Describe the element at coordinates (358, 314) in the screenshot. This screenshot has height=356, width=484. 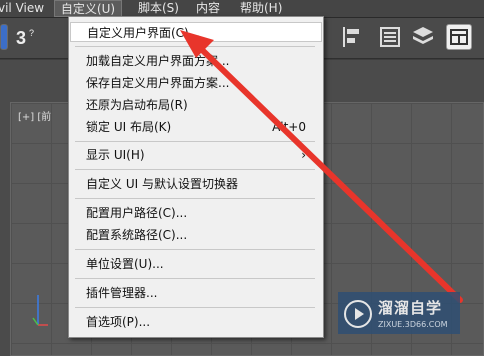
I see `watermark-logo-icon` at that location.